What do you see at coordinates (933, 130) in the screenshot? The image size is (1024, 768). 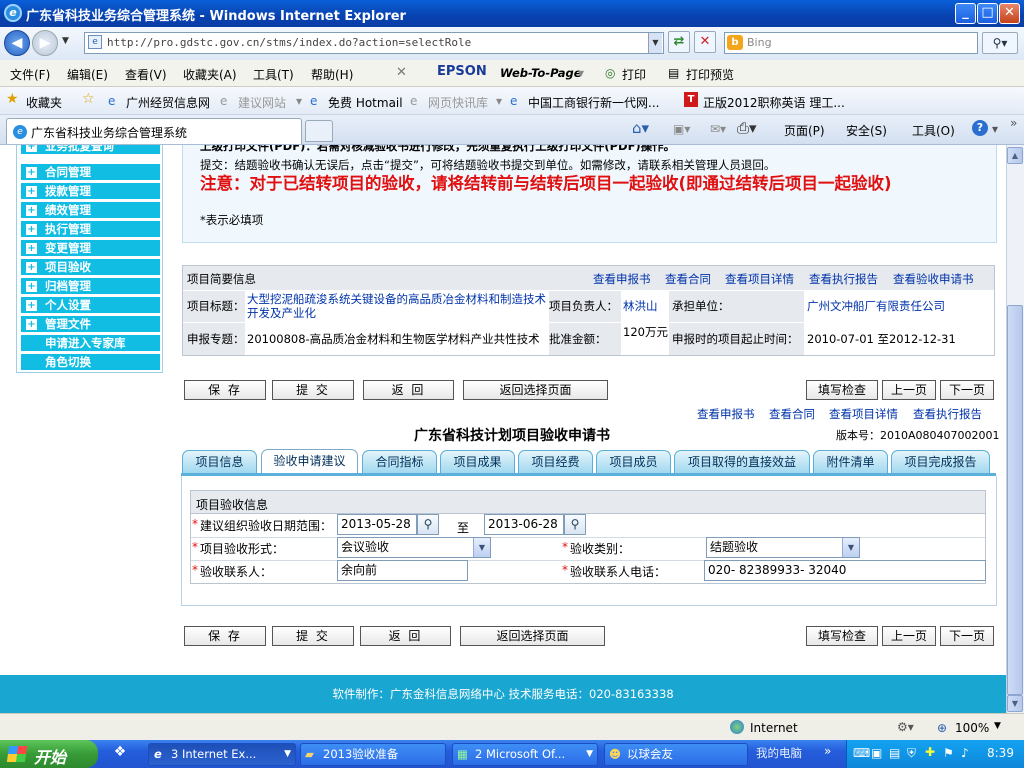 I see `tools-menu: 工具(O)` at bounding box center [933, 130].